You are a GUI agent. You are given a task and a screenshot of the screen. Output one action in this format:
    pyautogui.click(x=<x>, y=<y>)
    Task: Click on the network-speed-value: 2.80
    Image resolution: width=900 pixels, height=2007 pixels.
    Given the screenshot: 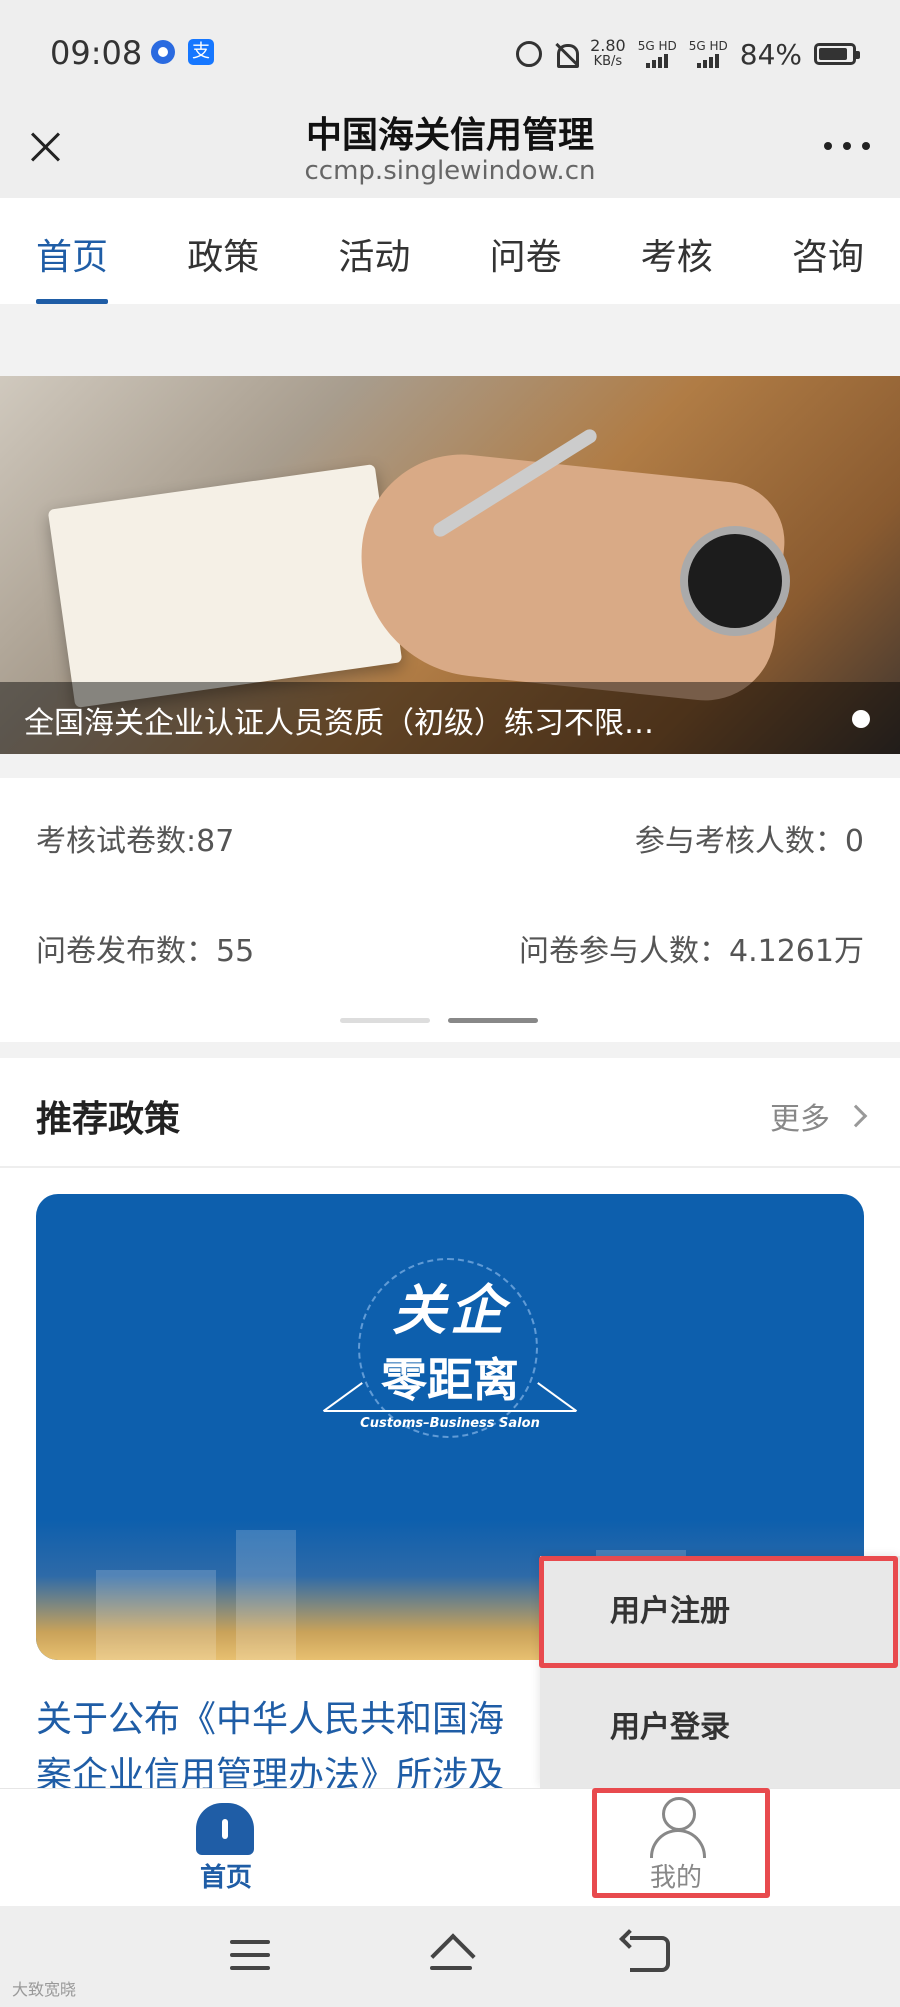 What is the action you would take?
    pyautogui.click(x=608, y=45)
    